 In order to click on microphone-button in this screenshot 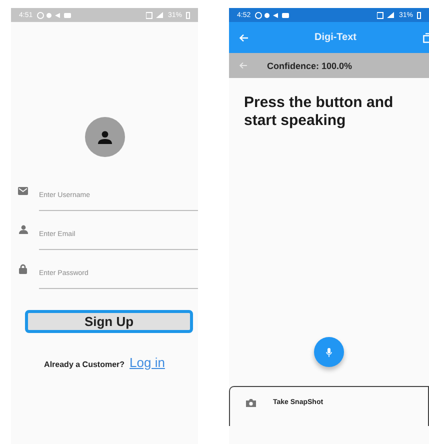, I will do `click(329, 352)`.